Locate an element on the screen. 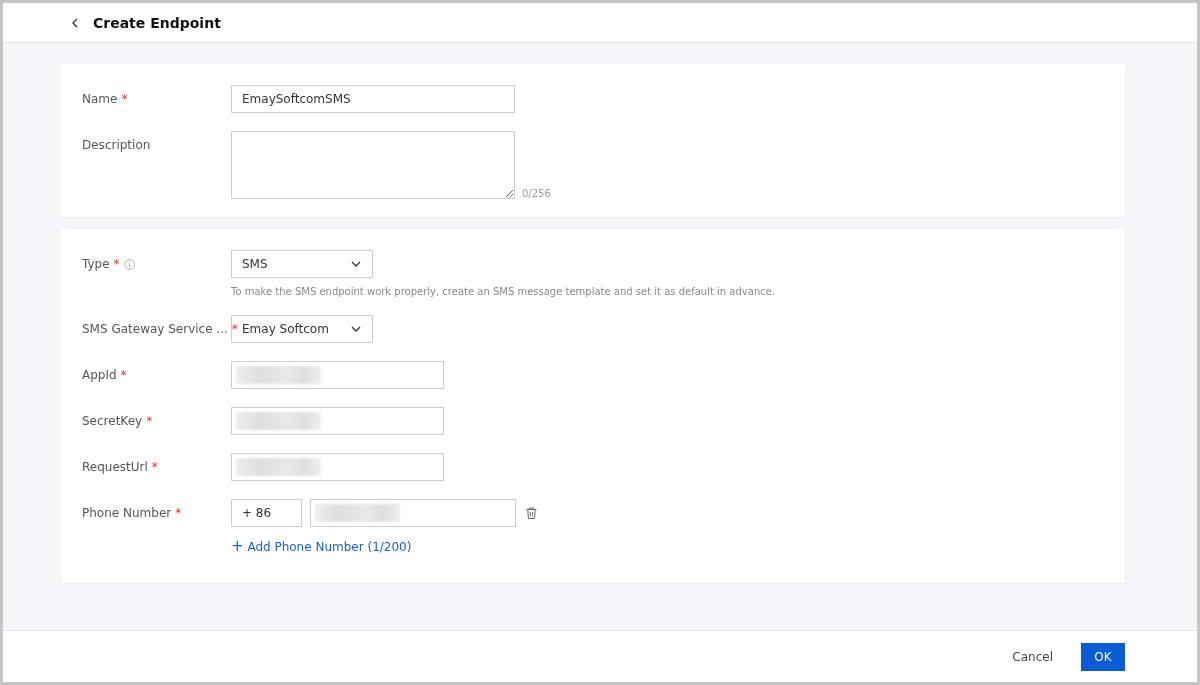  char-counter: 0/256 is located at coordinates (536, 193).